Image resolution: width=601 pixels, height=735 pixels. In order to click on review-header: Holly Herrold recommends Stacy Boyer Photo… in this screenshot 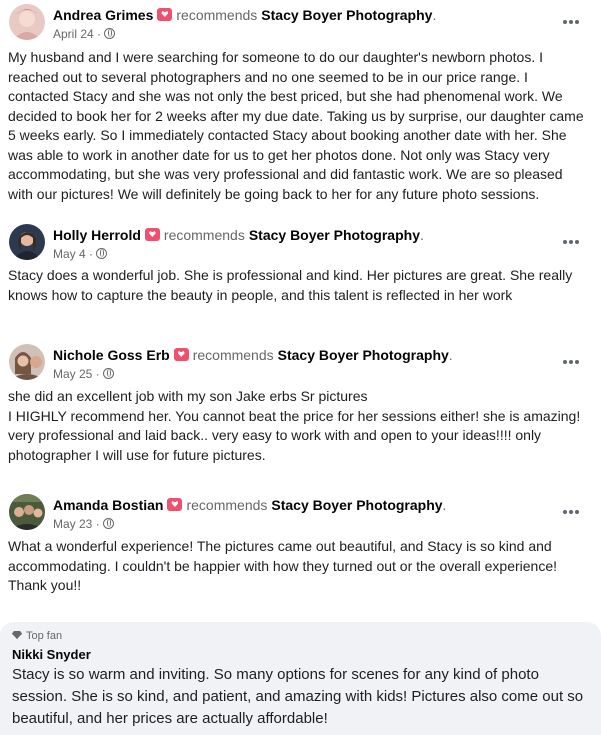, I will do `click(238, 235)`.